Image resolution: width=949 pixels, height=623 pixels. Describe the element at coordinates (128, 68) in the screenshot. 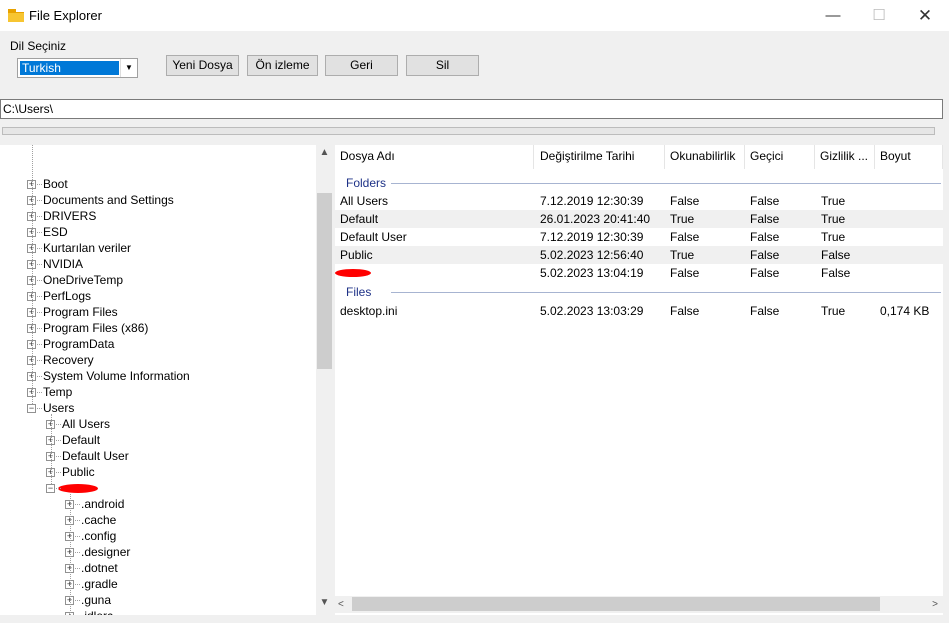

I see `dropdown-arrow-icon: ▼` at that location.